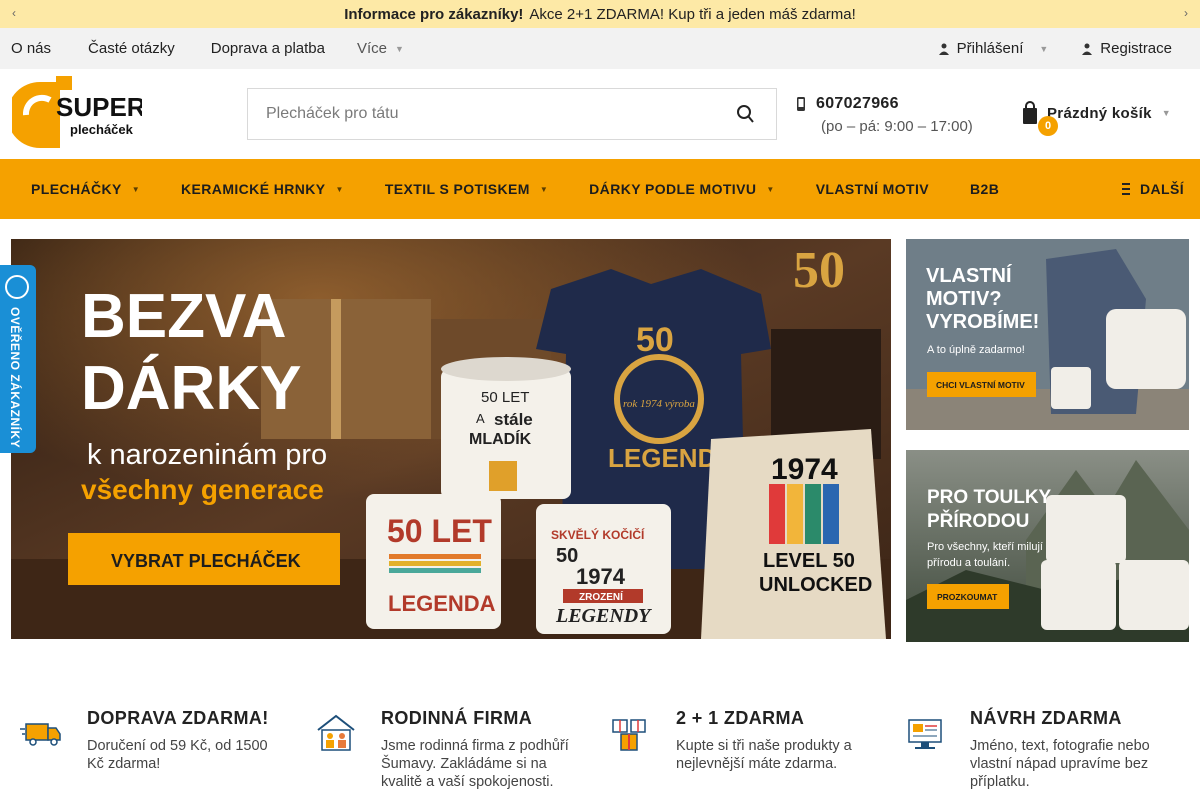 Image resolution: width=1200 pixels, height=800 pixels. What do you see at coordinates (985, 547) in the screenshot?
I see `side2-subtitle1: Pro všechny, kteří milují` at bounding box center [985, 547].